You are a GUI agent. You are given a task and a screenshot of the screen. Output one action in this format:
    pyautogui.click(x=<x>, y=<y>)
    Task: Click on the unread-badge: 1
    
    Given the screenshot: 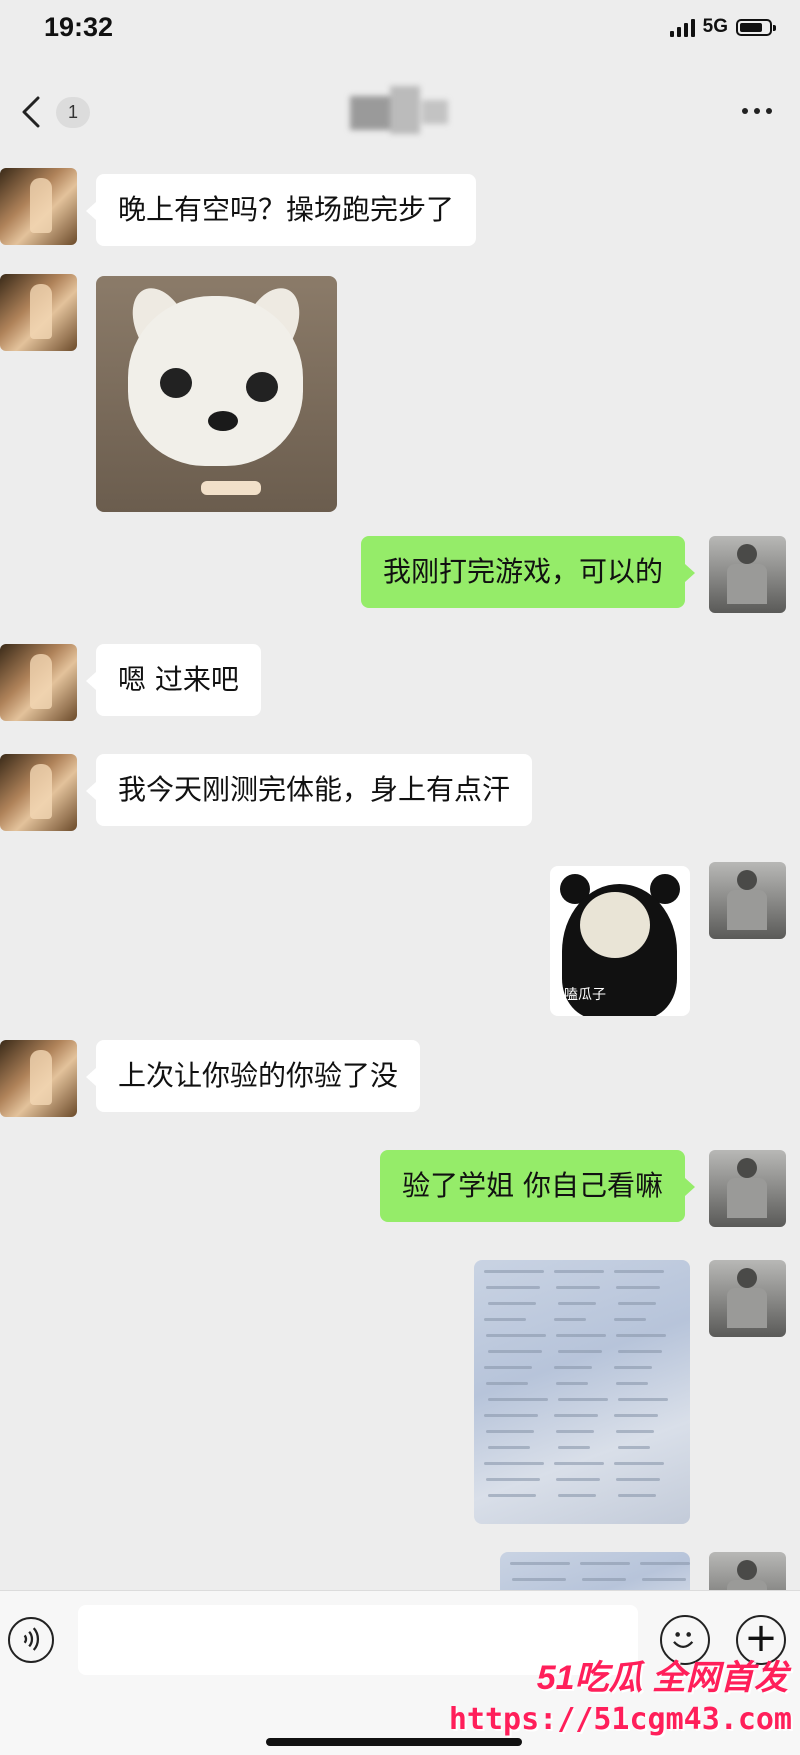 What is the action you would take?
    pyautogui.click(x=73, y=112)
    